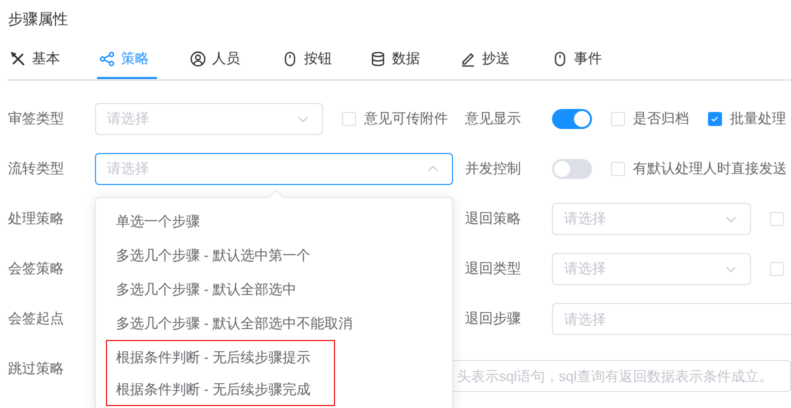 Image resolution: width=791 pixels, height=408 pixels. I want to click on field-label: 意见显示, so click(493, 119).